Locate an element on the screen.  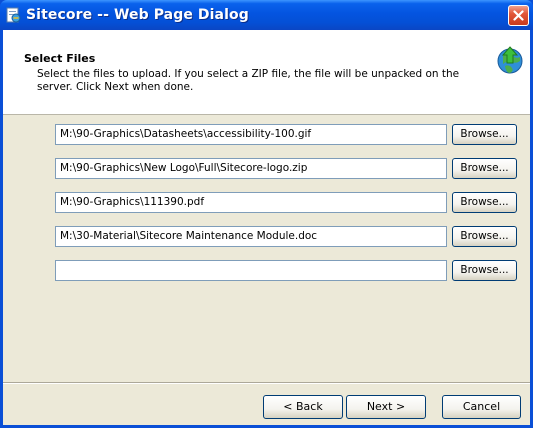
title-bar: Sitecore -- Web Page Dialog is located at coordinates (266, 15).